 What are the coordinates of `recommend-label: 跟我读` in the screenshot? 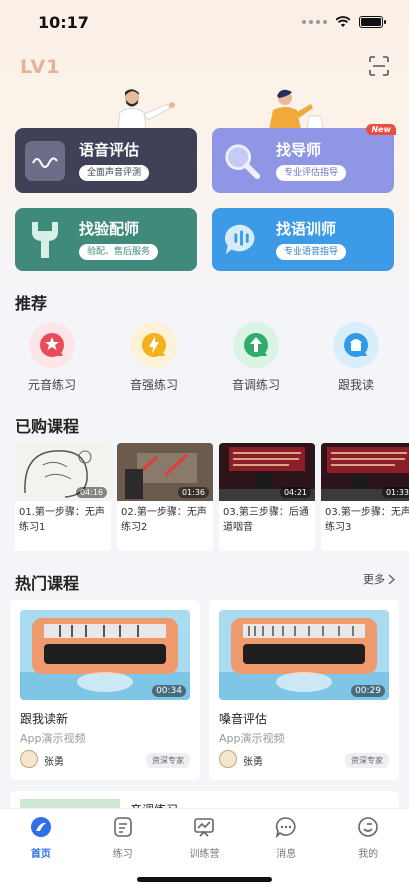 It's located at (355, 385).